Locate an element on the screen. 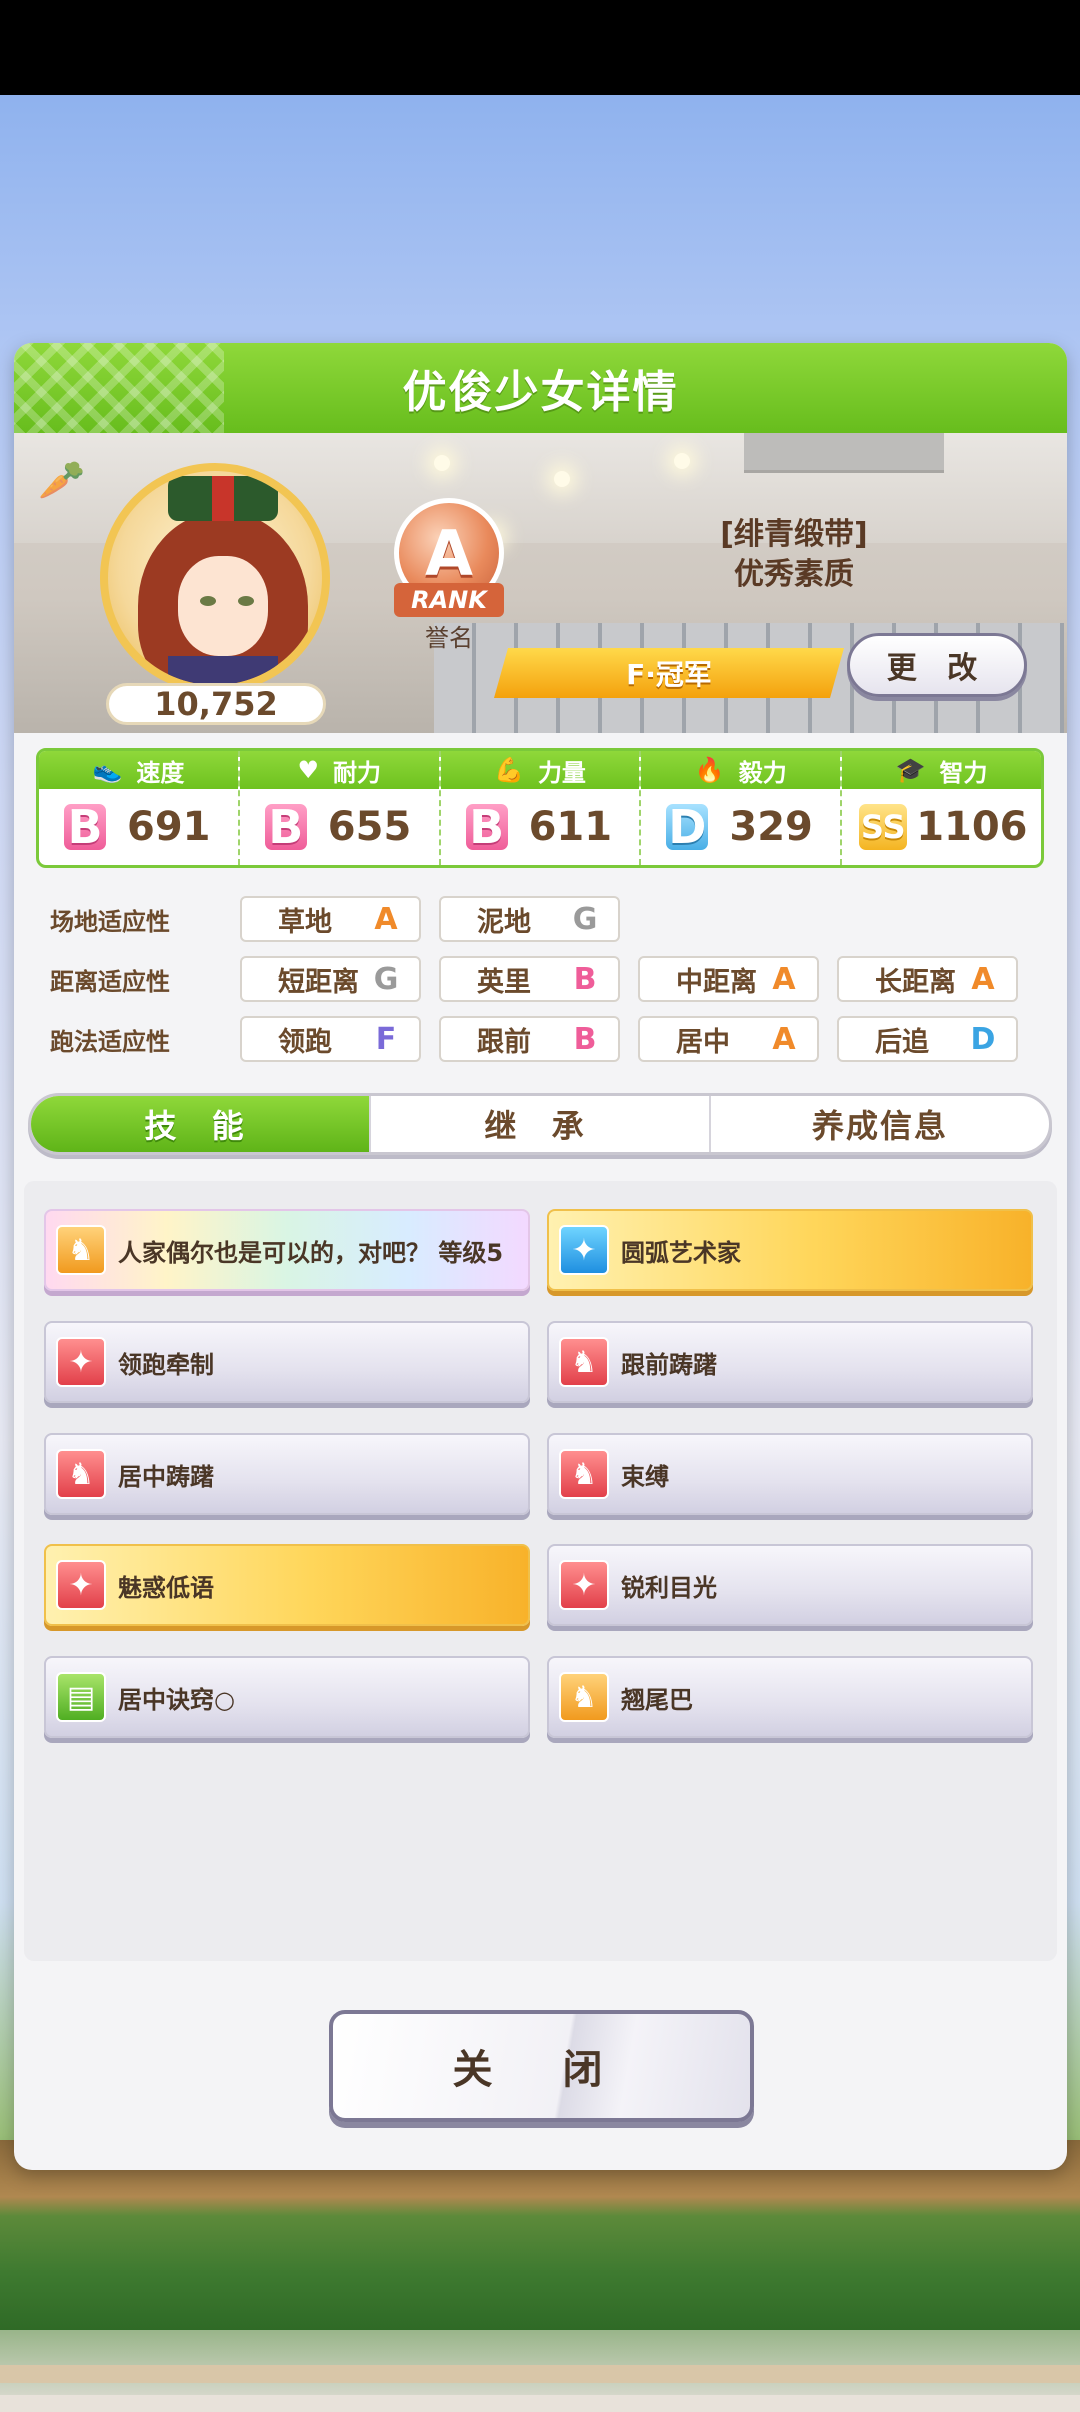 The height and width of the screenshot is (2412, 1080). status-bar is located at coordinates (540, 47).